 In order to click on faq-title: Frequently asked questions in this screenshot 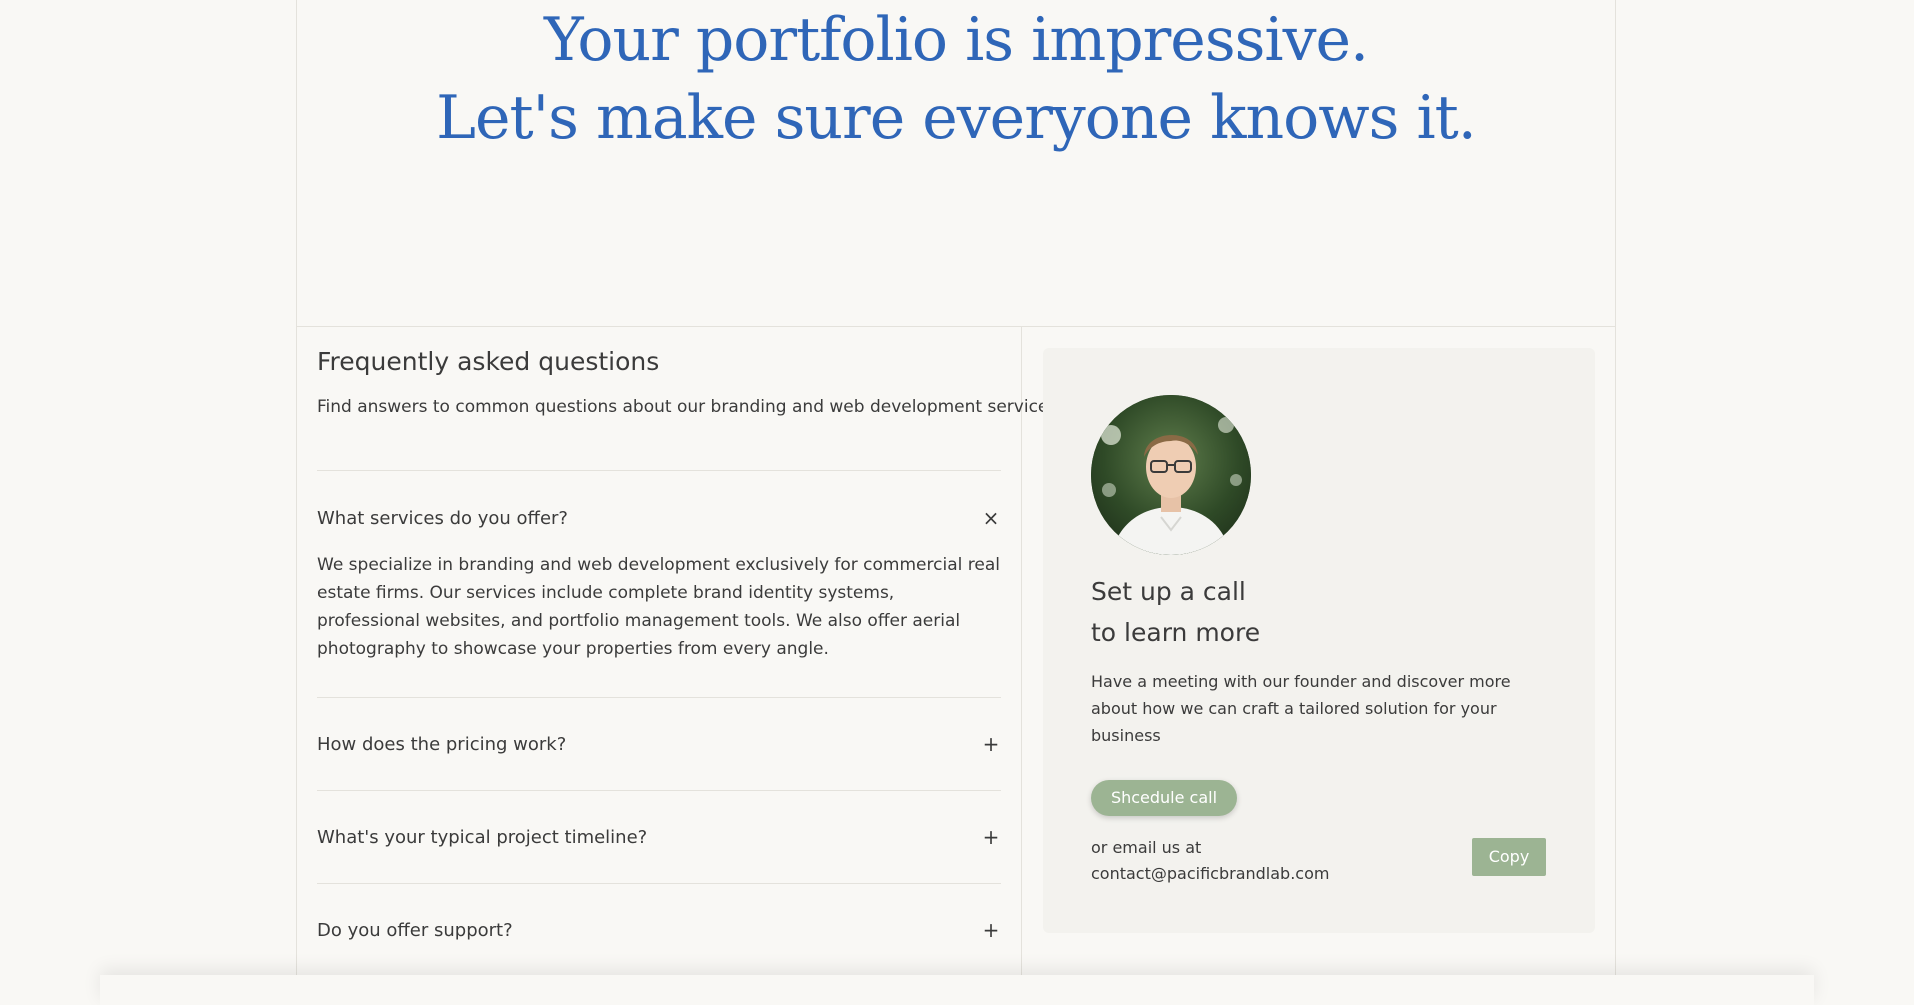, I will do `click(488, 361)`.